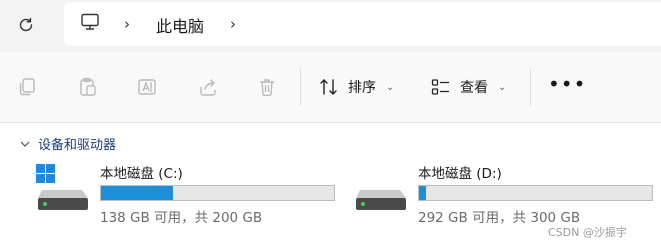  Describe the element at coordinates (141, 174) in the screenshot. I see `drive-name: 本地磁盘 (C:)` at that location.